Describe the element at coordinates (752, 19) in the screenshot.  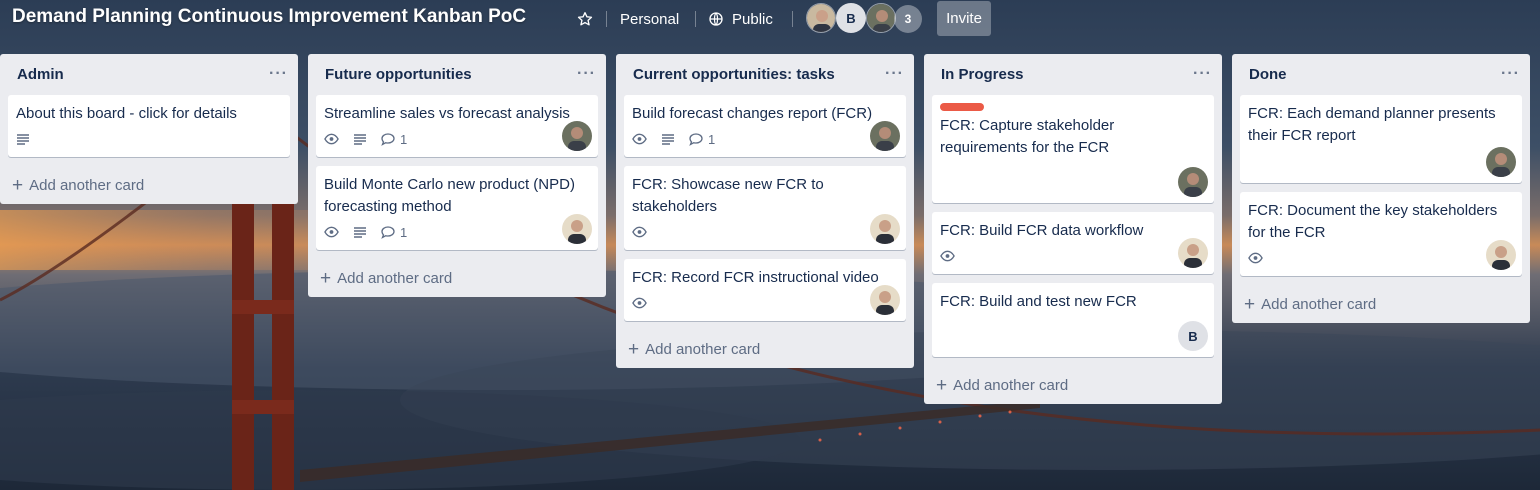
I see `visibility-label: Public` at that location.